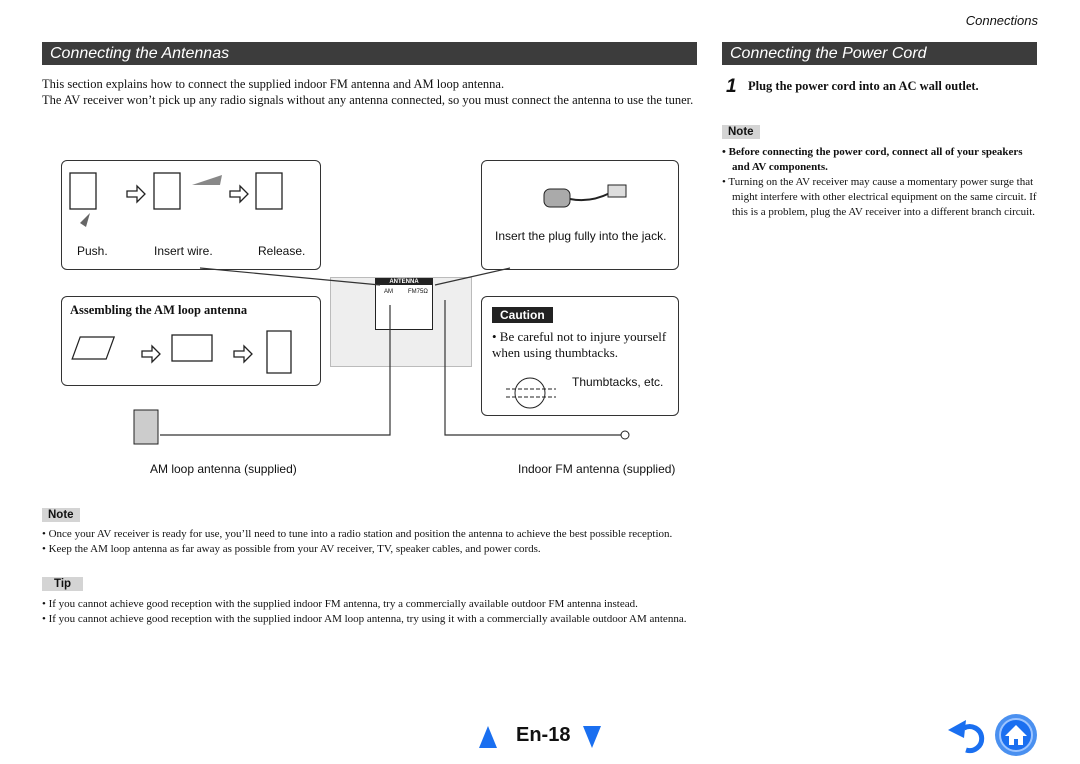  What do you see at coordinates (965, 736) in the screenshot?
I see `back-icon` at bounding box center [965, 736].